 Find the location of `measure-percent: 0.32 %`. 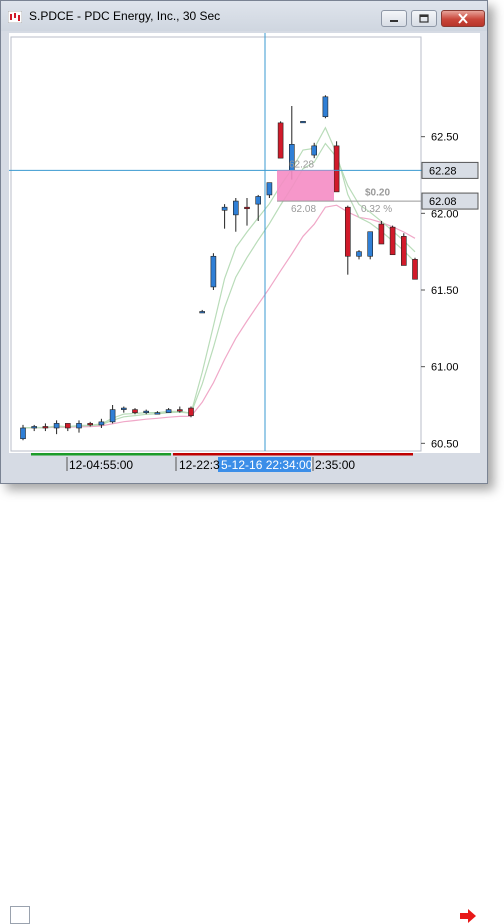

measure-percent: 0.32 % is located at coordinates (376, 209).